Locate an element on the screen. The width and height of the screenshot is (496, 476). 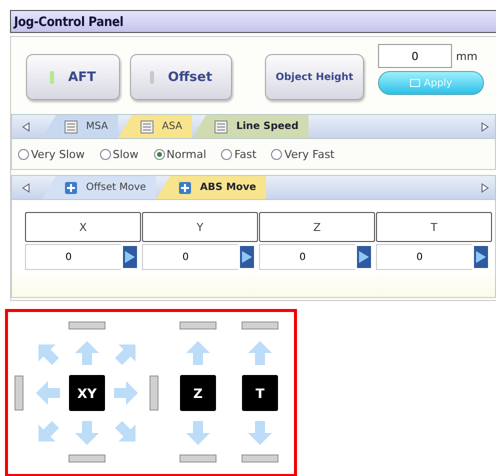
axis-header: X is located at coordinates (83, 227).